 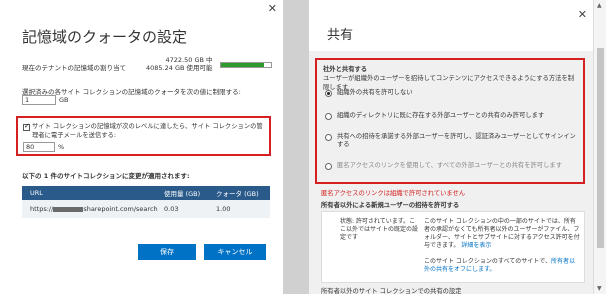 I want to click on warning-percent-input: 80, so click(x=39, y=147).